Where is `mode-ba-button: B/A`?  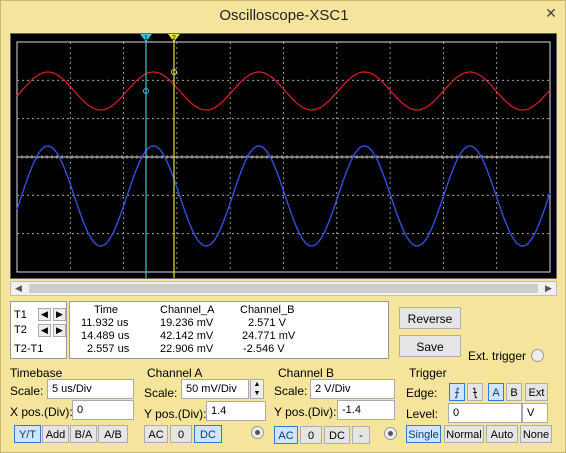
mode-ba-button: B/A is located at coordinates (83, 434).